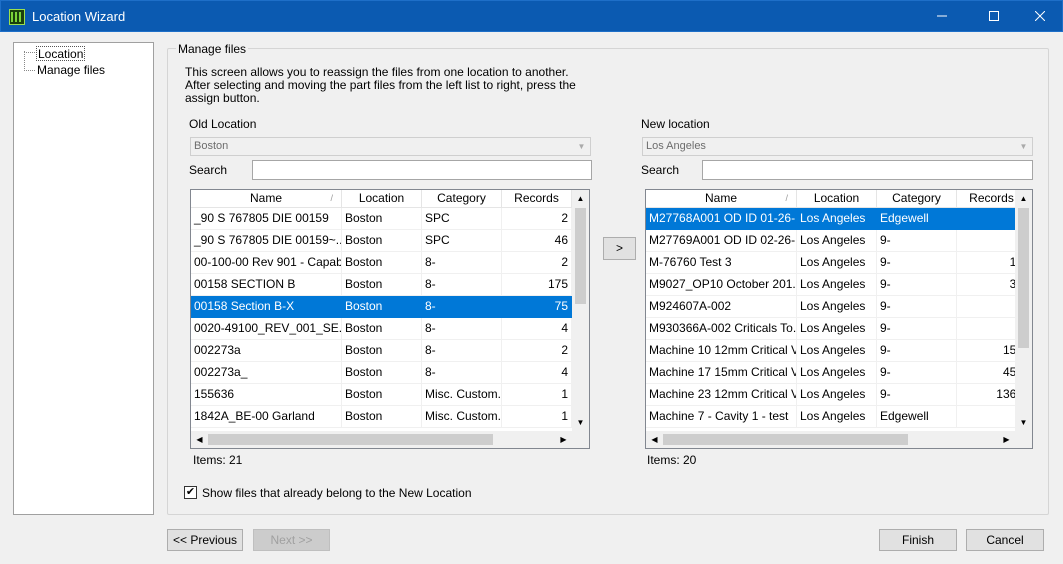 This screenshot has width=1063, height=564. What do you see at coordinates (1023, 146) in the screenshot?
I see `chevron-down-icon: ▼` at bounding box center [1023, 146].